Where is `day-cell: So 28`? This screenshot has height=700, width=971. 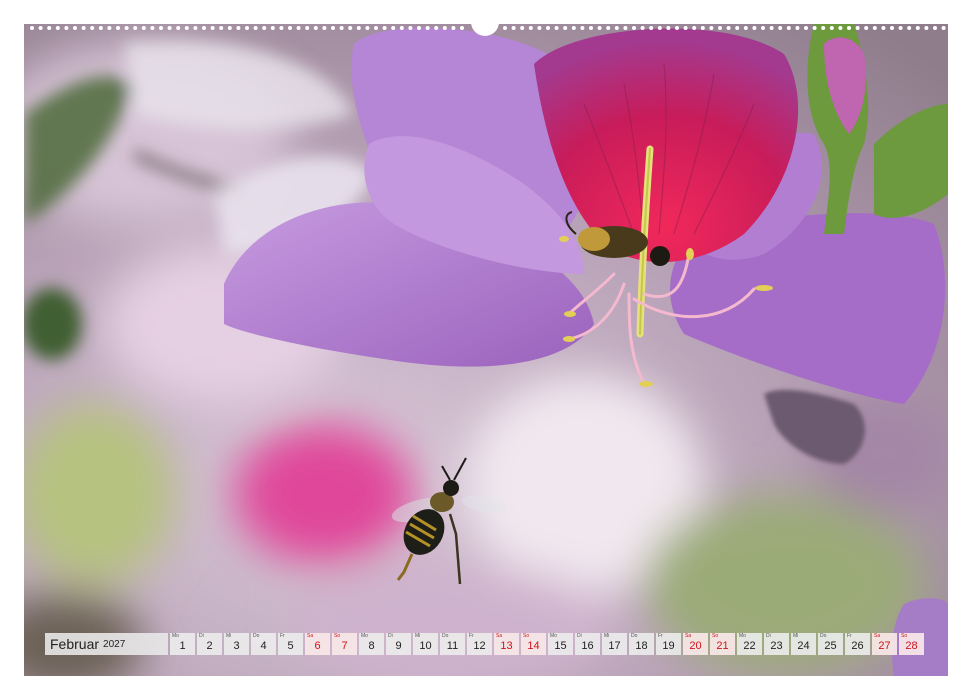
day-cell: So 28 is located at coordinates (911, 644).